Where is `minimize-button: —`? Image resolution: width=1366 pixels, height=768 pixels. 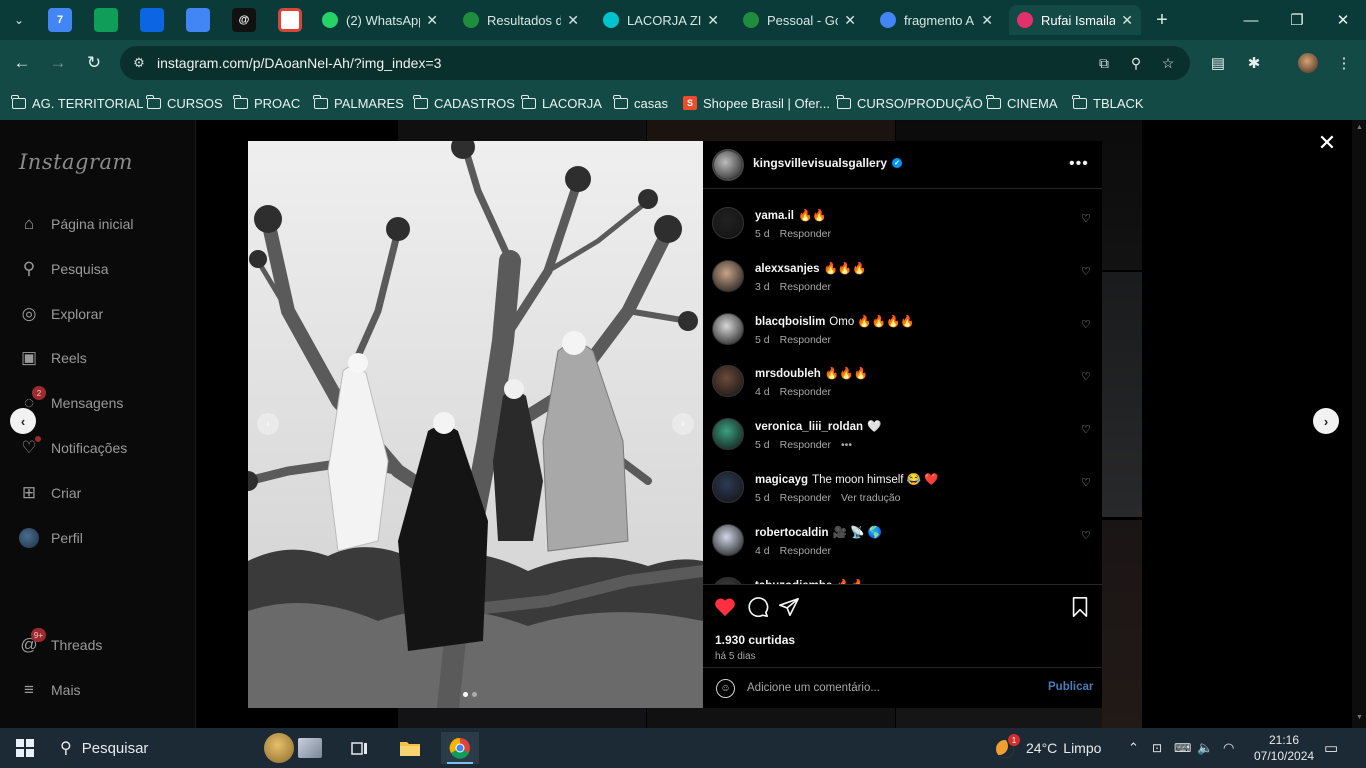
minimize-button: — is located at coordinates (1251, 20).